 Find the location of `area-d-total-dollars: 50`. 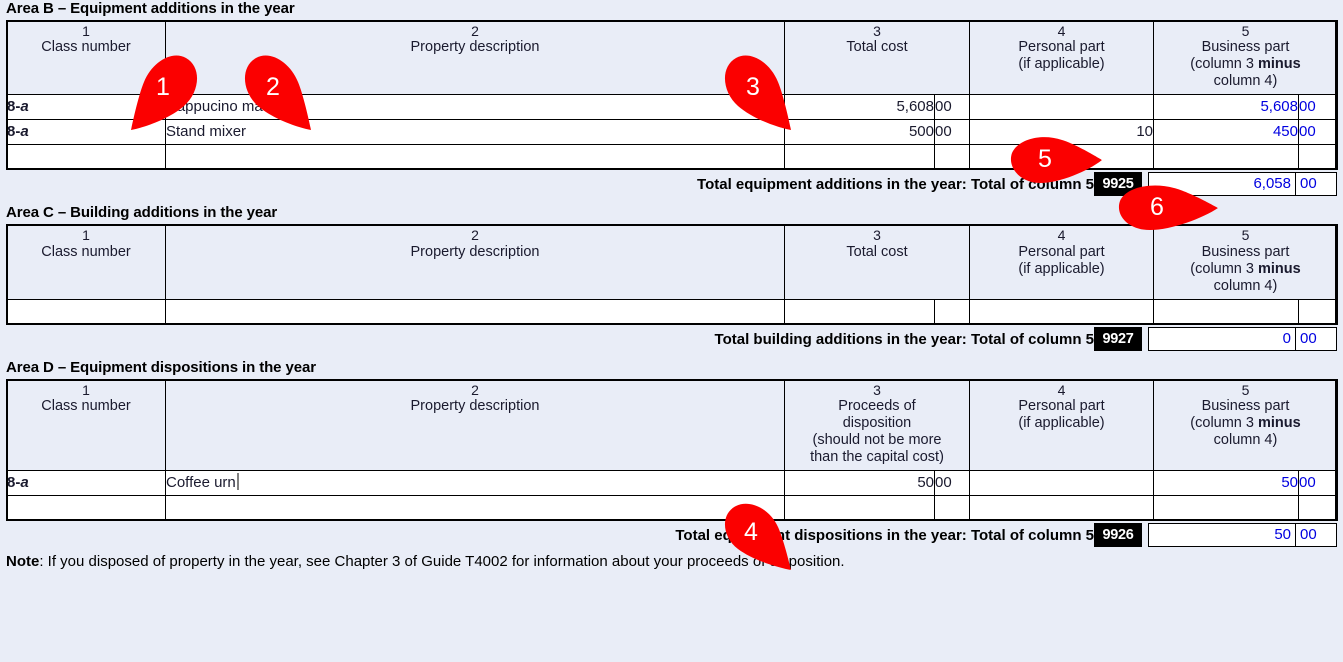

area-d-total-dollars: 50 is located at coordinates (1282, 535).